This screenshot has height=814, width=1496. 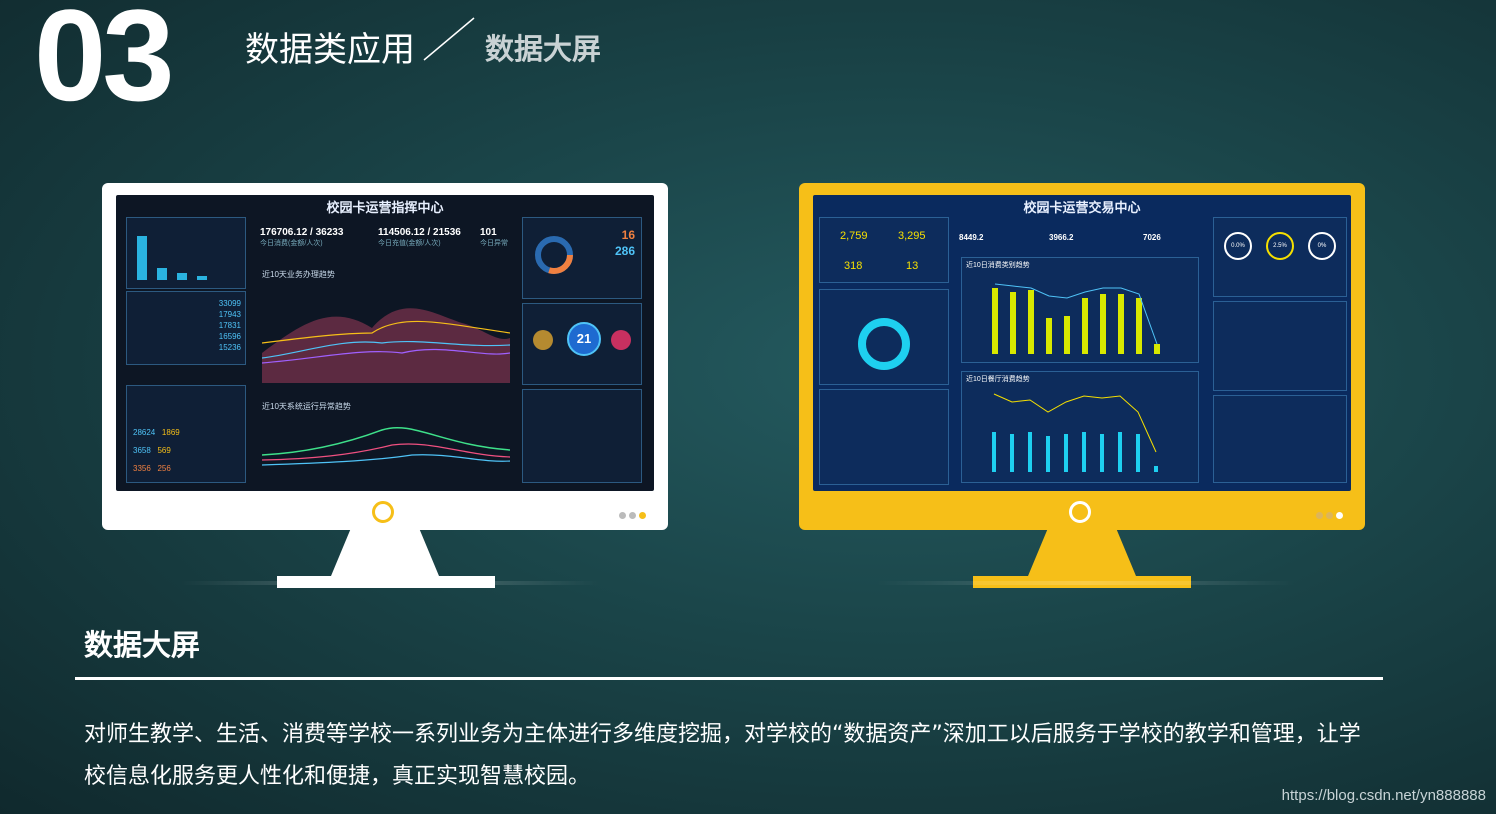 I want to click on panel-stats: 2,759 3,295 318 13, so click(x=884, y=250).